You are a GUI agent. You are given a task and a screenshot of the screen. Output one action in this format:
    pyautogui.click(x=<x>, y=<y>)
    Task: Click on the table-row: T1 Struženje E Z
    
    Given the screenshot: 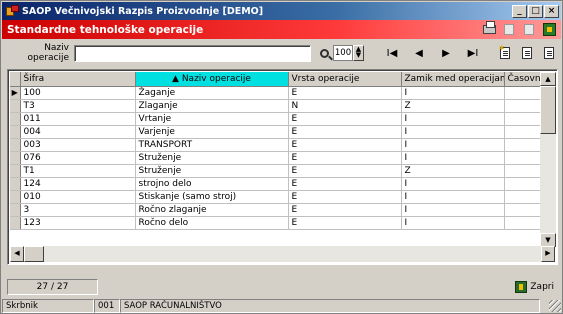 What is the action you would take?
    pyautogui.click(x=277, y=171)
    